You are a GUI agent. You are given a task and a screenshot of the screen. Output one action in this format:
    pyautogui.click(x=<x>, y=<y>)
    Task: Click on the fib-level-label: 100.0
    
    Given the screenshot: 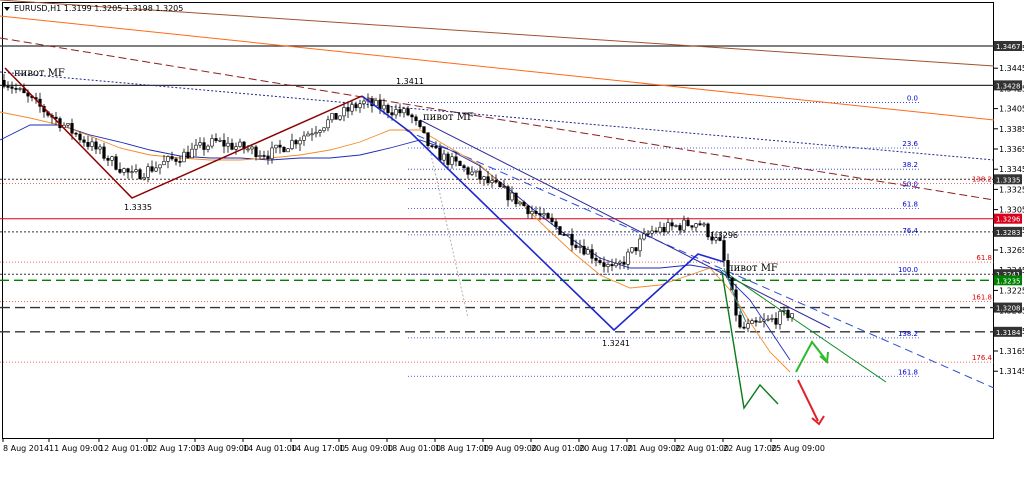 What is the action you would take?
    pyautogui.click(x=908, y=270)
    